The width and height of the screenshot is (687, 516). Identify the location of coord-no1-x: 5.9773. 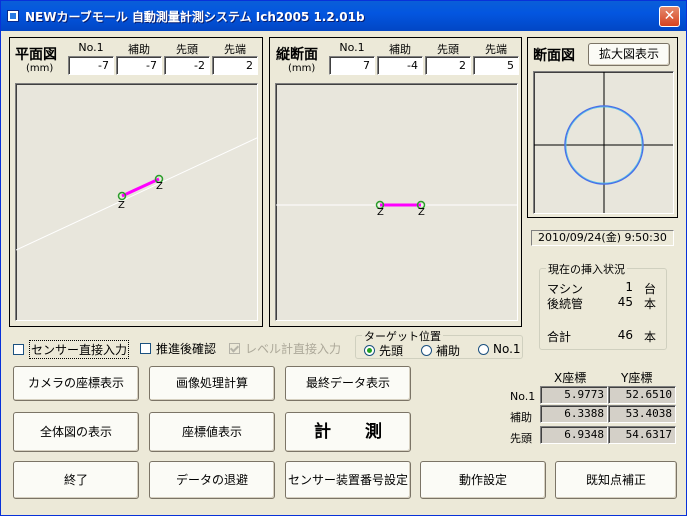
(574, 395).